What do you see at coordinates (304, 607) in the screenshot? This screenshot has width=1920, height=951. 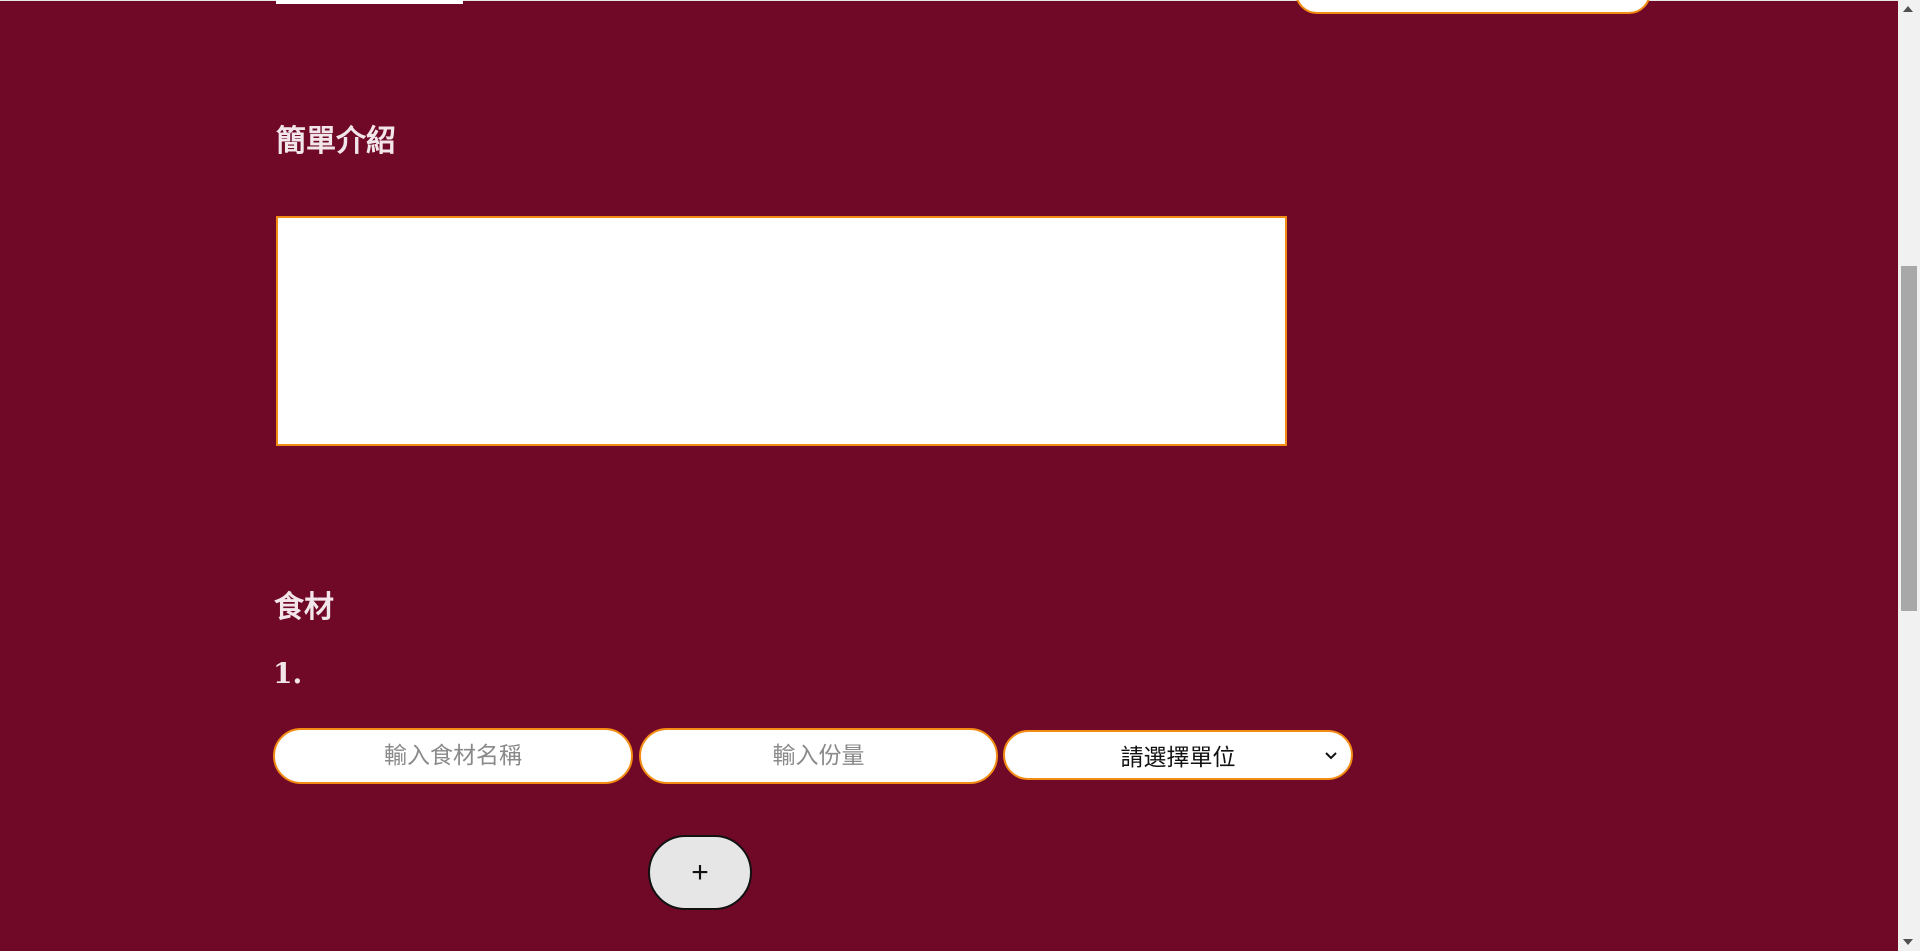 I see `ingredients-section-title: 食材` at bounding box center [304, 607].